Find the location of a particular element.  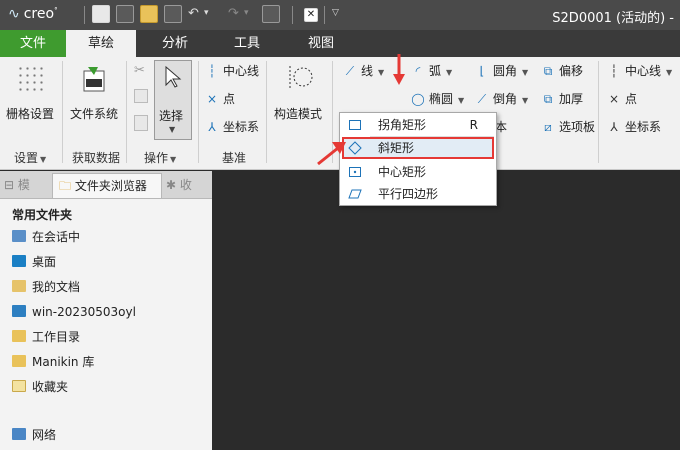

ribbon-tab-bar: 文件 草绘 分析 工具 视图 is located at coordinates (340, 43).